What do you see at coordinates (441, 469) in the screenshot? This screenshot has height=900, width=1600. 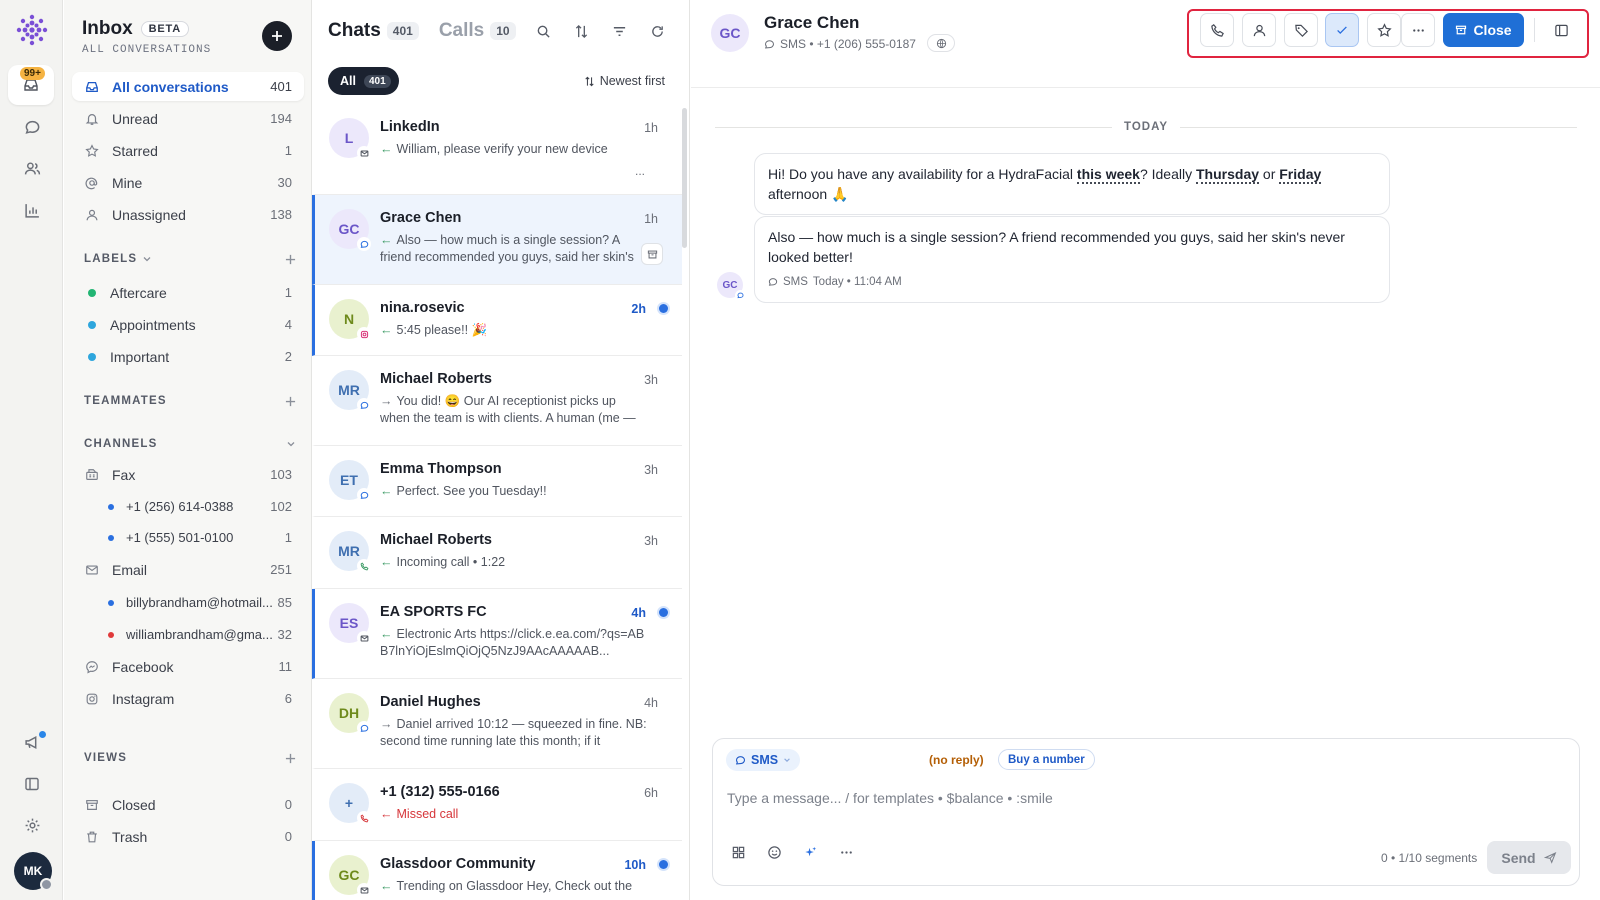 I see `contact-name: Emma Thompson` at bounding box center [441, 469].